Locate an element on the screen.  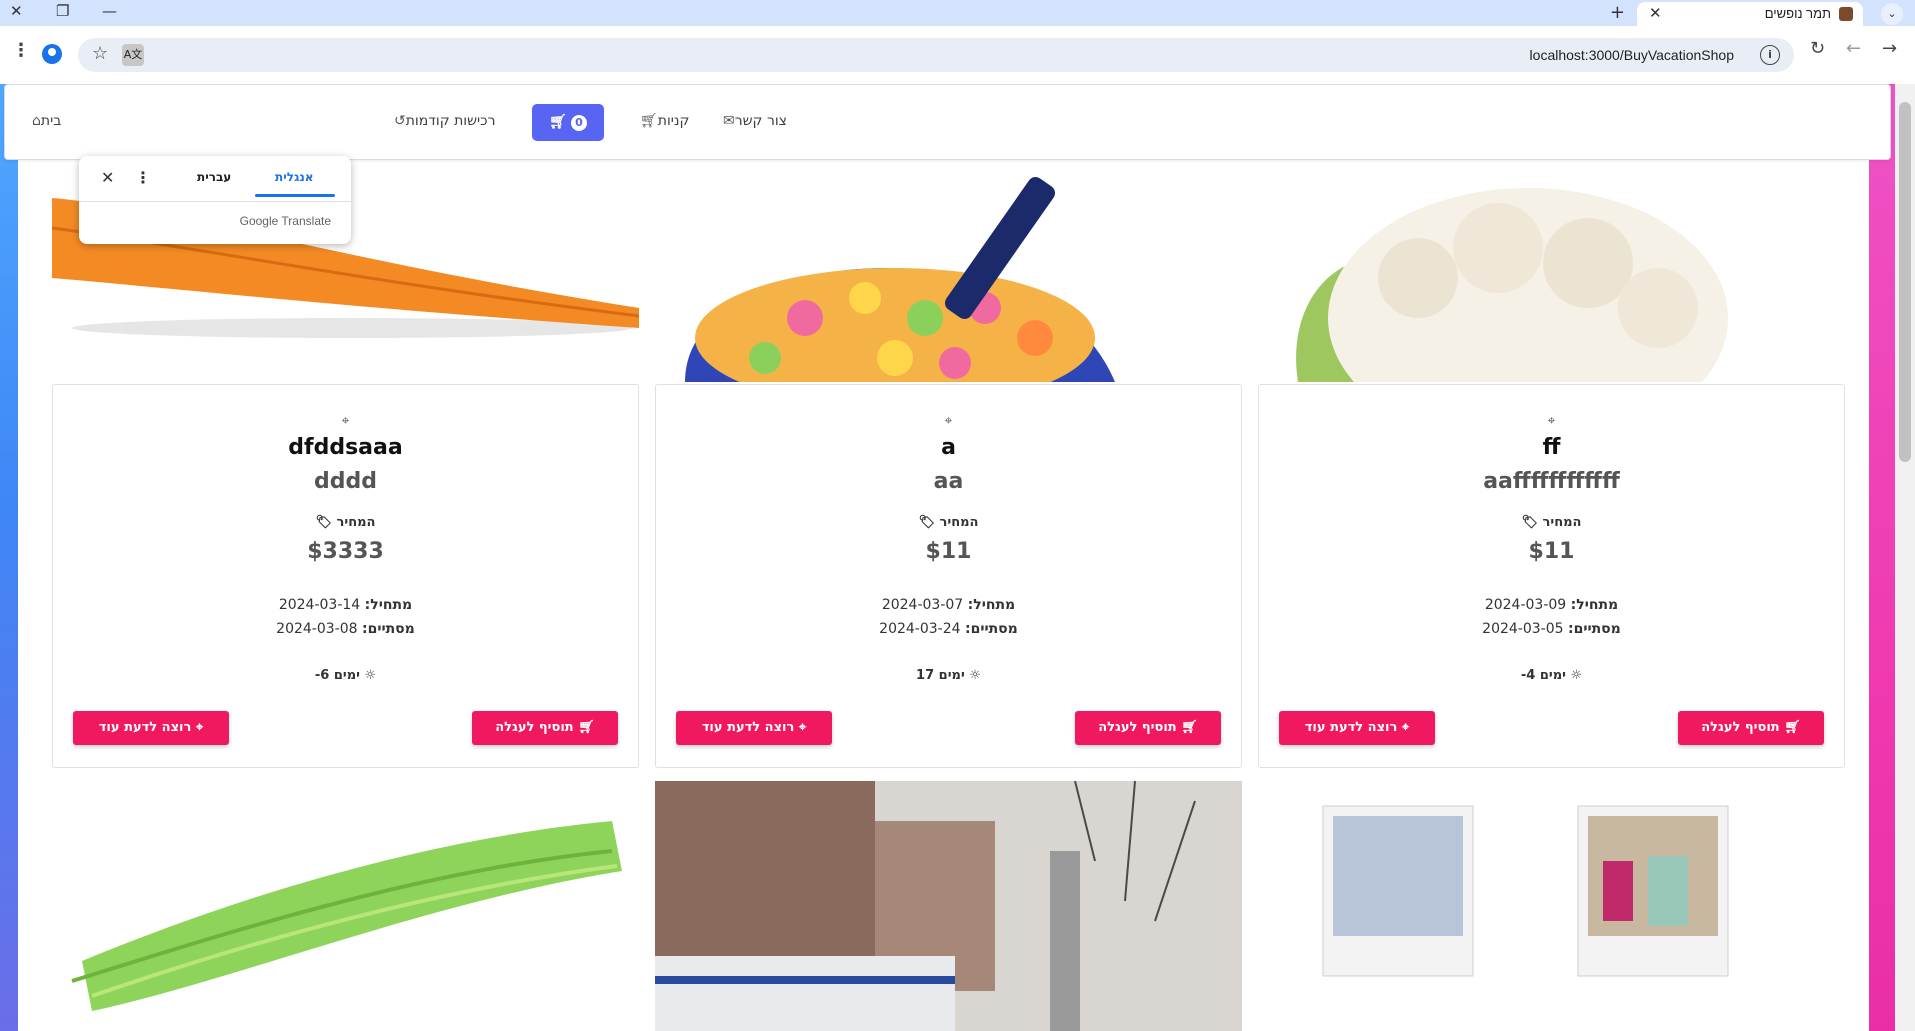
history-icon: ↺ is located at coordinates (400, 121).